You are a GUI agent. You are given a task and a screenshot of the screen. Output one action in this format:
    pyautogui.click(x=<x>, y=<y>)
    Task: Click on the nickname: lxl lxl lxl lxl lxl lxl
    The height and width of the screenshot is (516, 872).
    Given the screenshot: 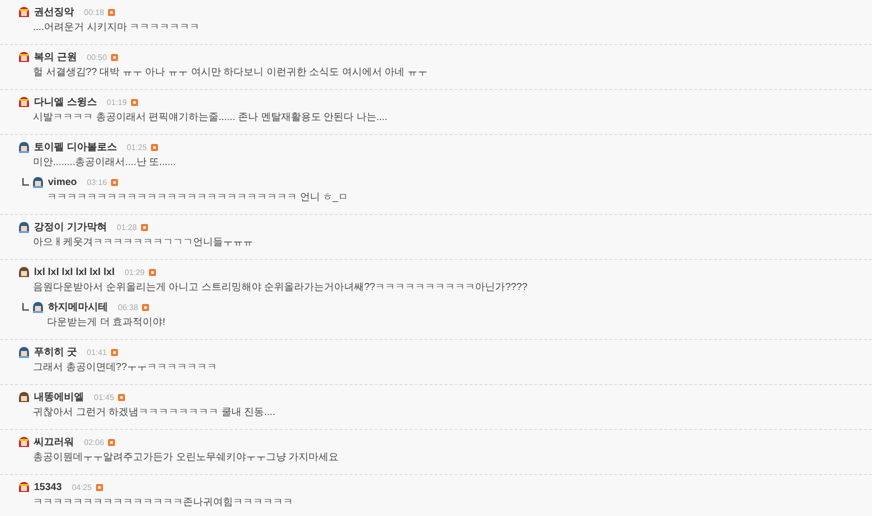 What is the action you would take?
    pyautogui.click(x=74, y=272)
    